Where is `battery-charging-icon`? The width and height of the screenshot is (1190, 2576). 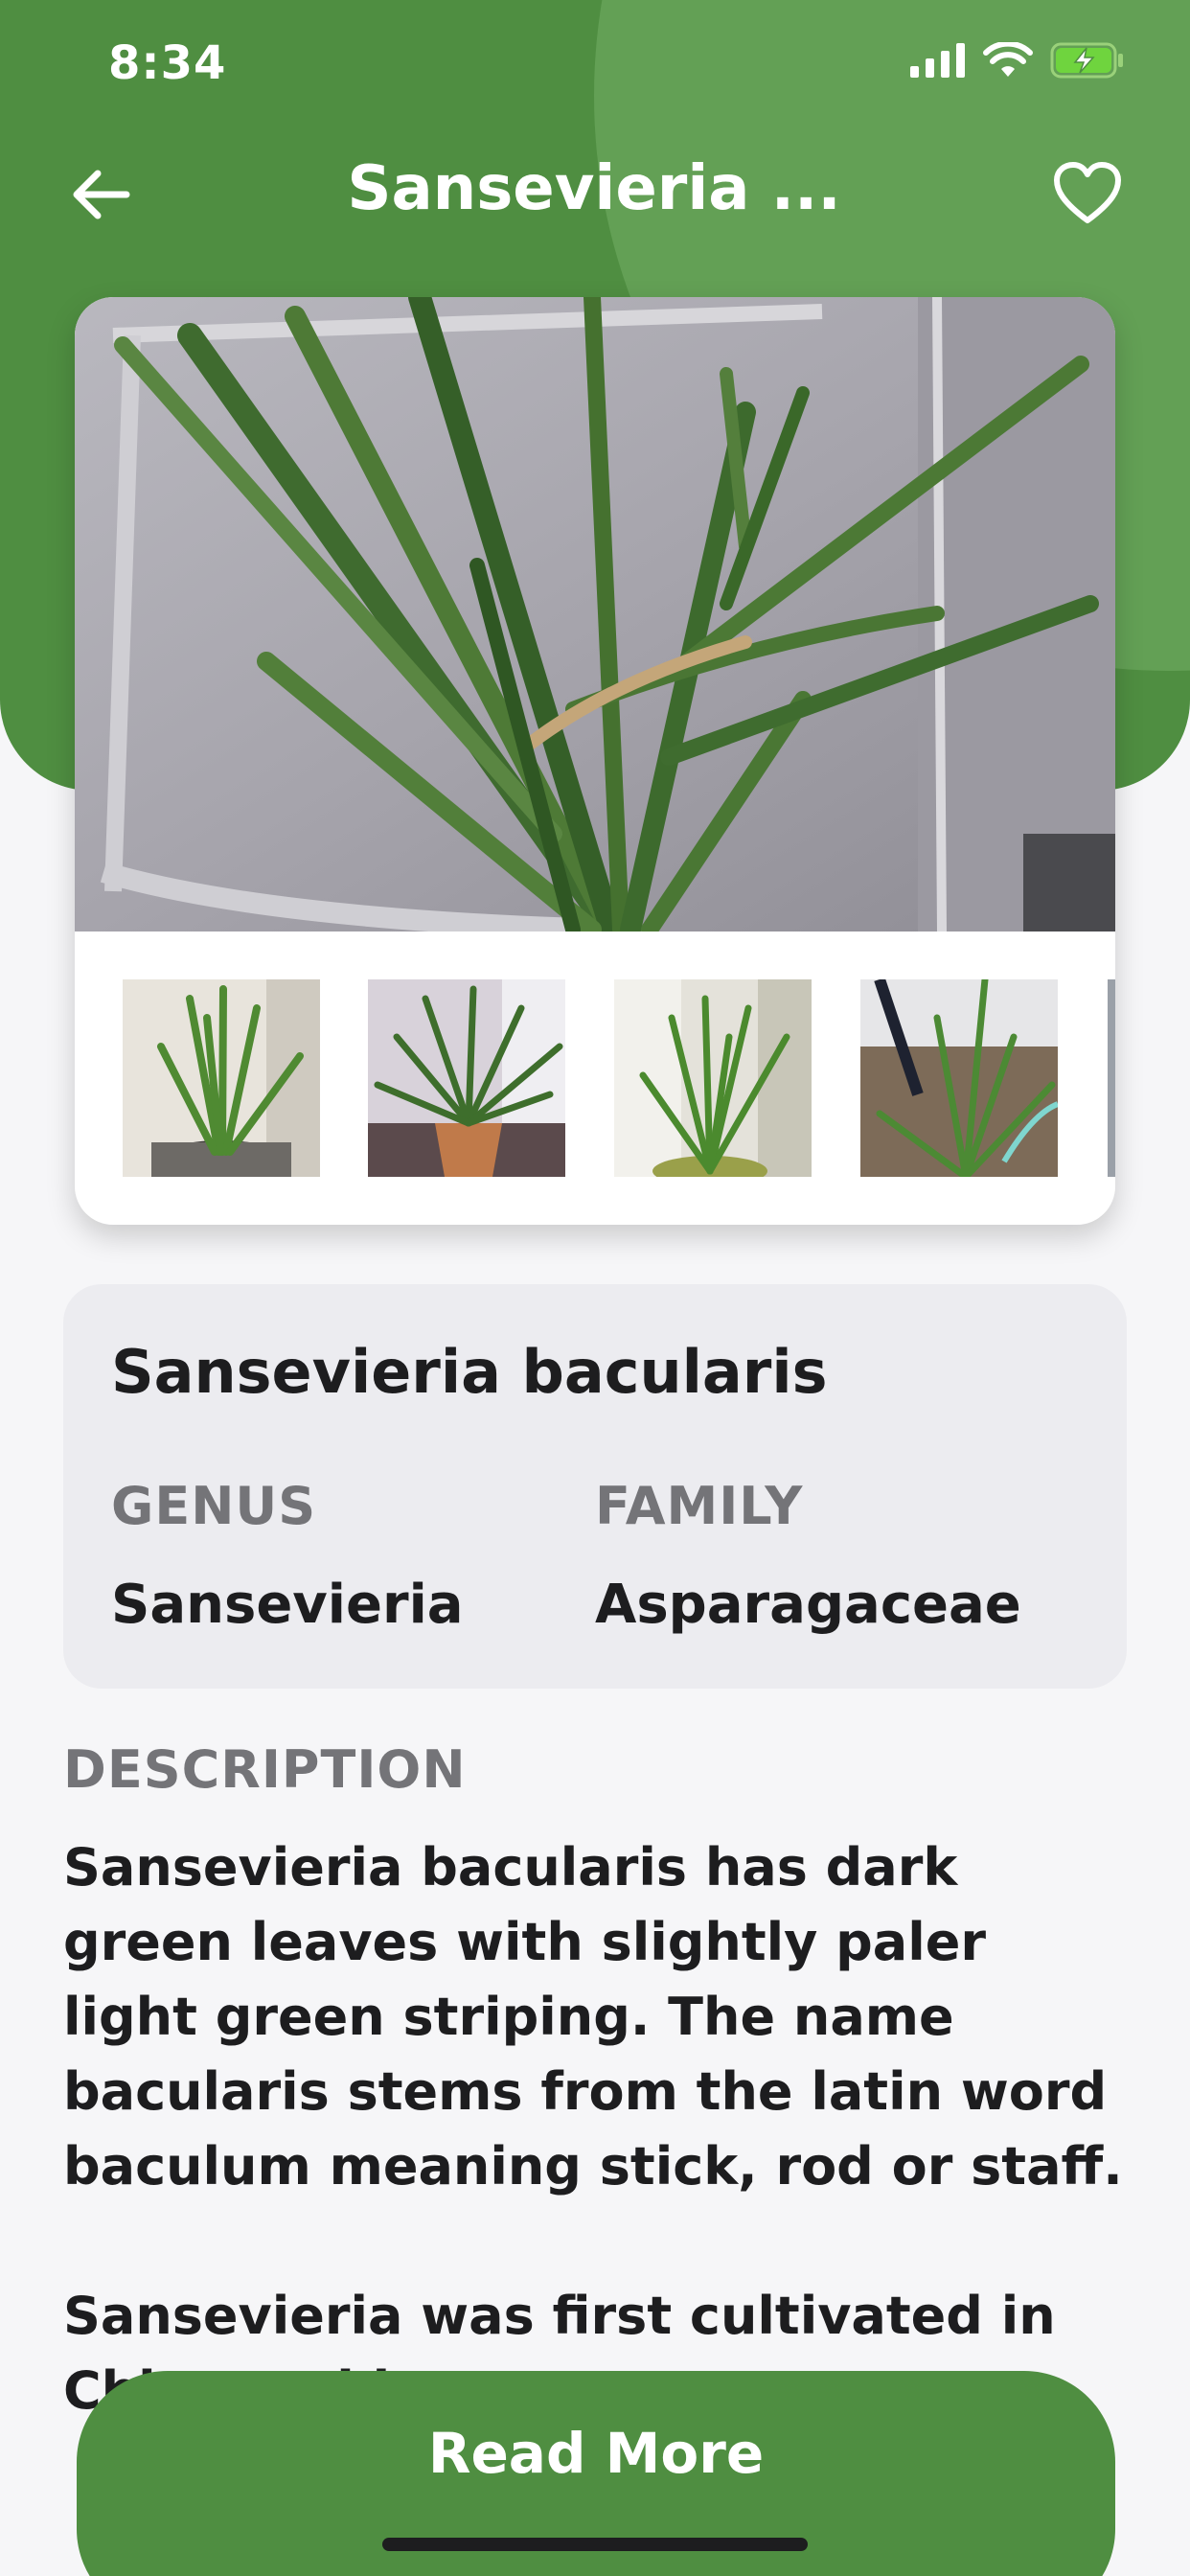 battery-charging-icon is located at coordinates (1087, 60).